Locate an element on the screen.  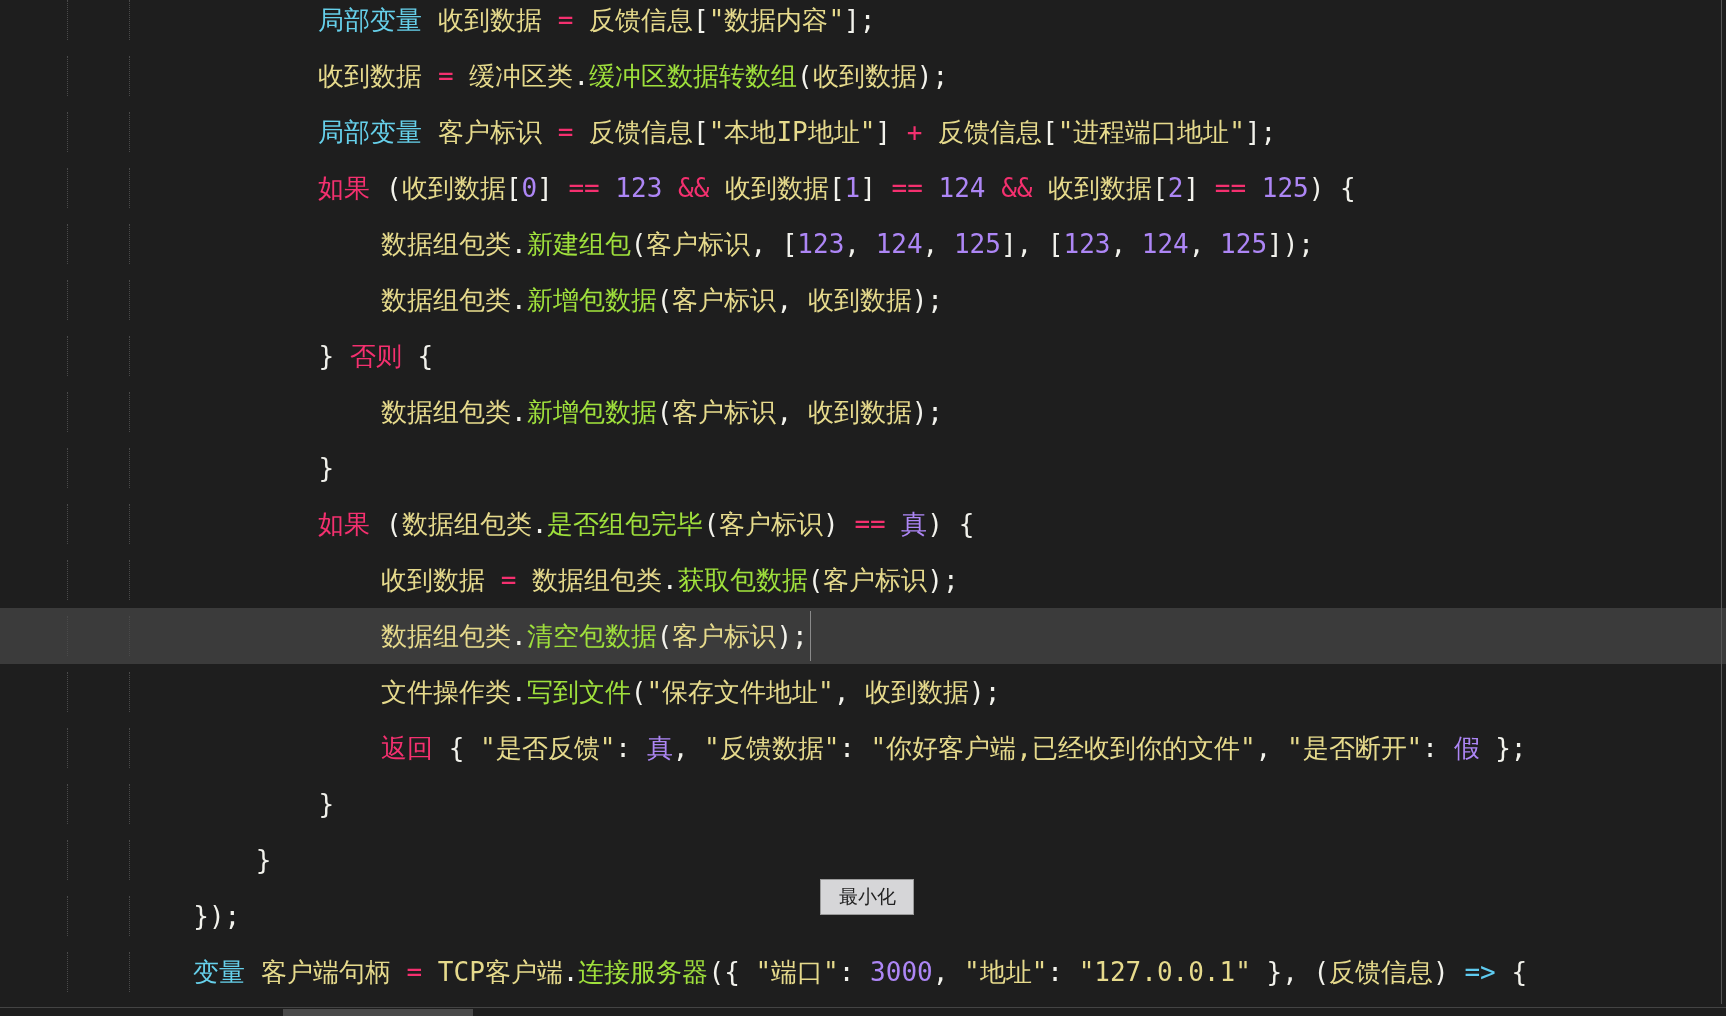
code-line: 收到数据 = 缓冲区类.缓冲区数据转数组(收到数据); is located at coordinates (633, 76).